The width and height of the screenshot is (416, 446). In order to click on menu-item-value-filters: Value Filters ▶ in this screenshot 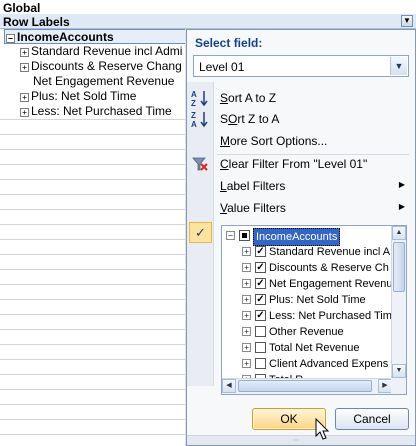, I will do `click(300, 208)`.